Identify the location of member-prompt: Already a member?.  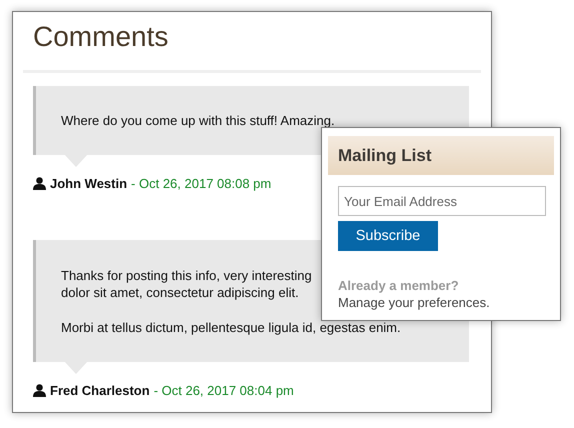
(398, 285).